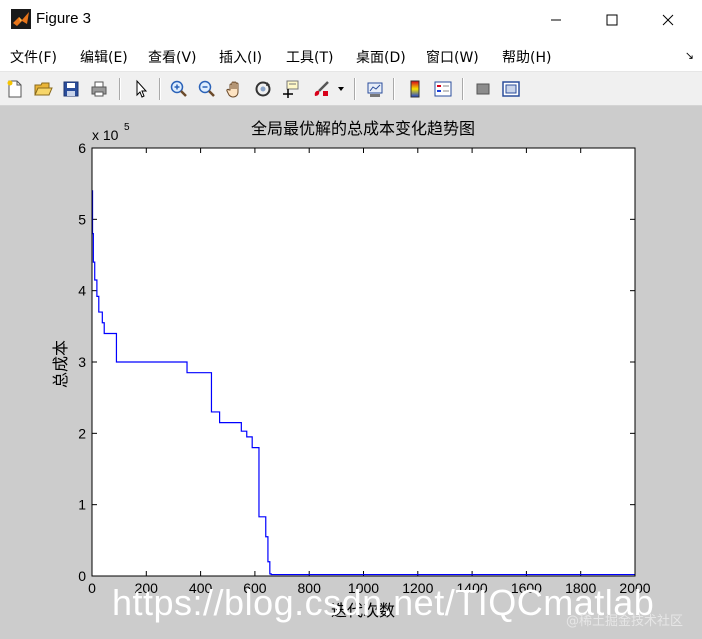  I want to click on hide-plot-tools-button, so click(483, 89).